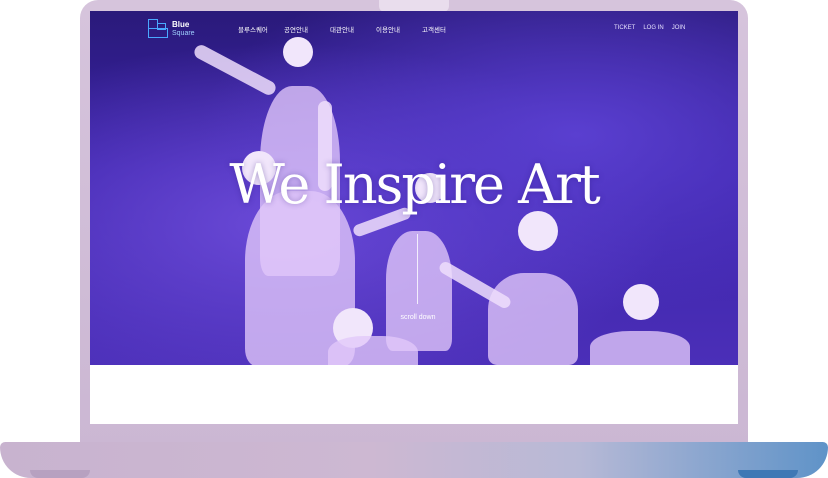  I want to click on utility-menu: TICKET LOG IN JOIN, so click(649, 28).